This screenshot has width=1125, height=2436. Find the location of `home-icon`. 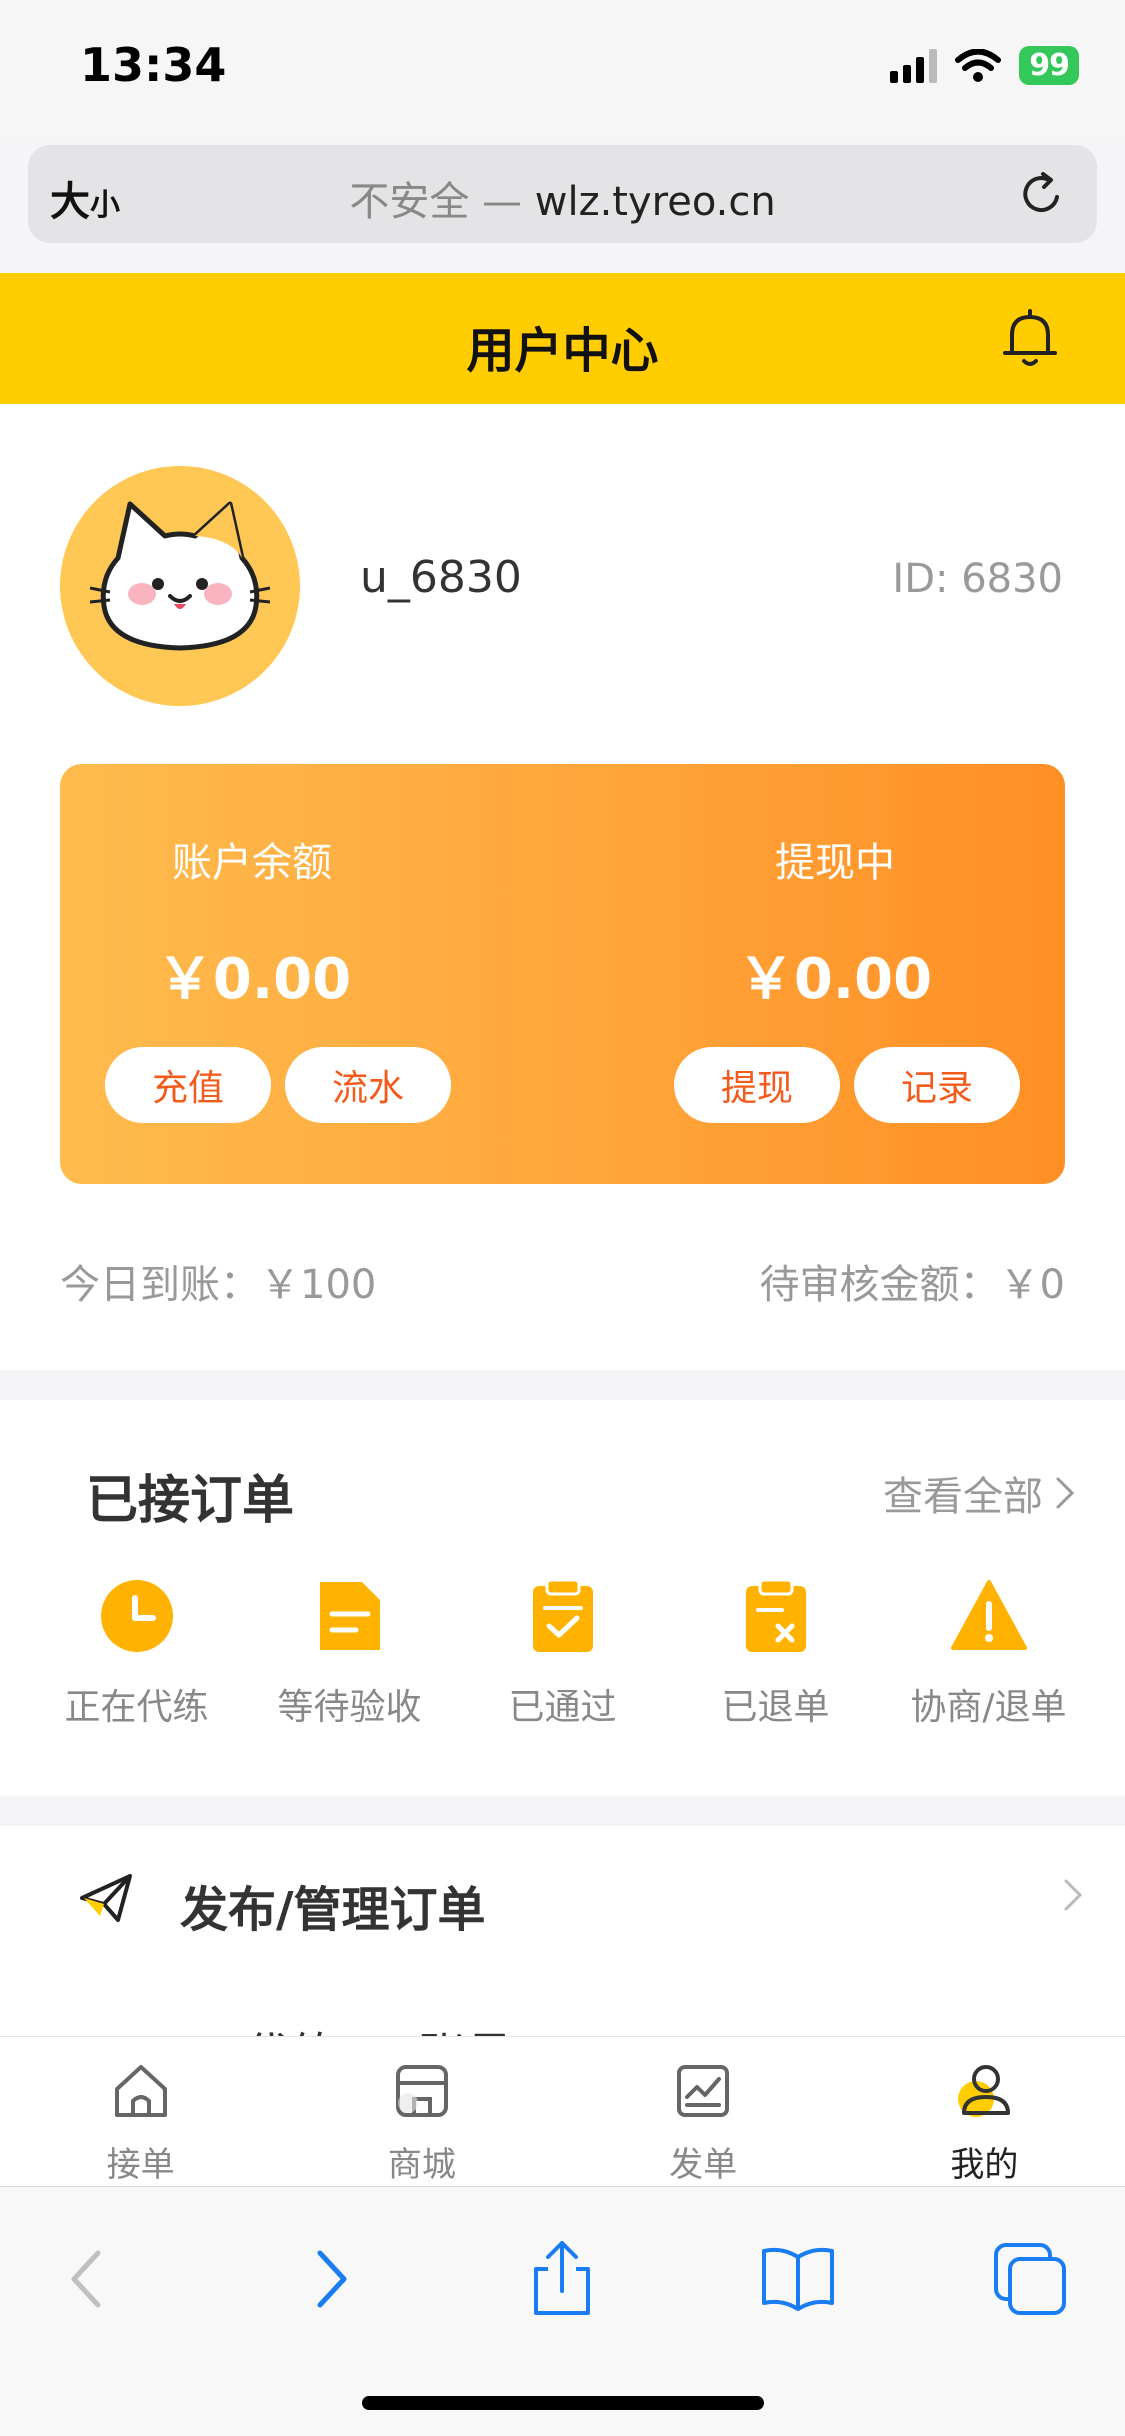

home-icon is located at coordinates (140, 2091).